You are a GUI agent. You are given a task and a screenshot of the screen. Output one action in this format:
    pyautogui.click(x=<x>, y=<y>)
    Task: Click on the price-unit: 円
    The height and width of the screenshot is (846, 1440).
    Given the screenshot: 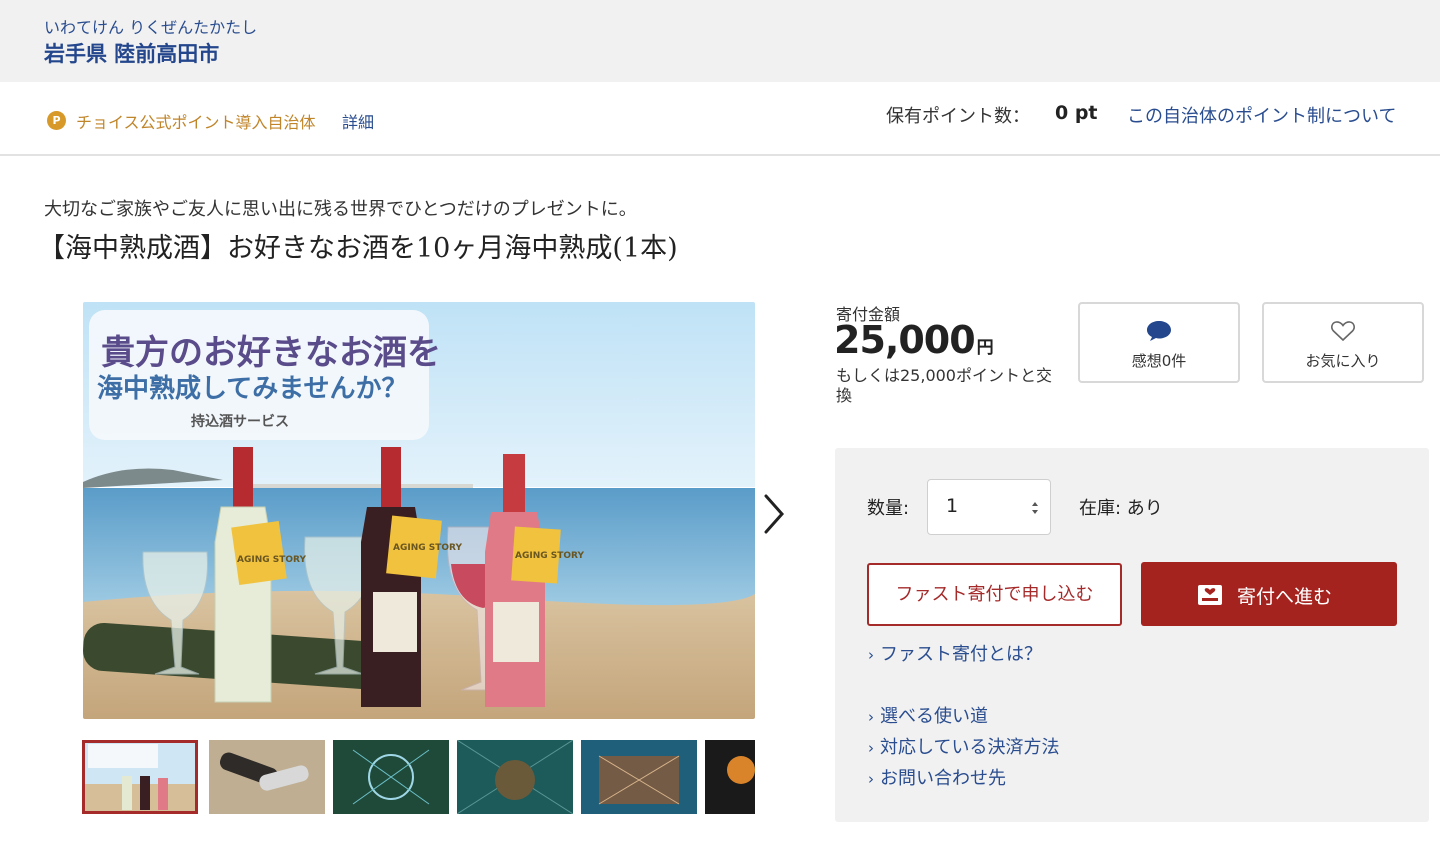 What is the action you would take?
    pyautogui.click(x=985, y=348)
    